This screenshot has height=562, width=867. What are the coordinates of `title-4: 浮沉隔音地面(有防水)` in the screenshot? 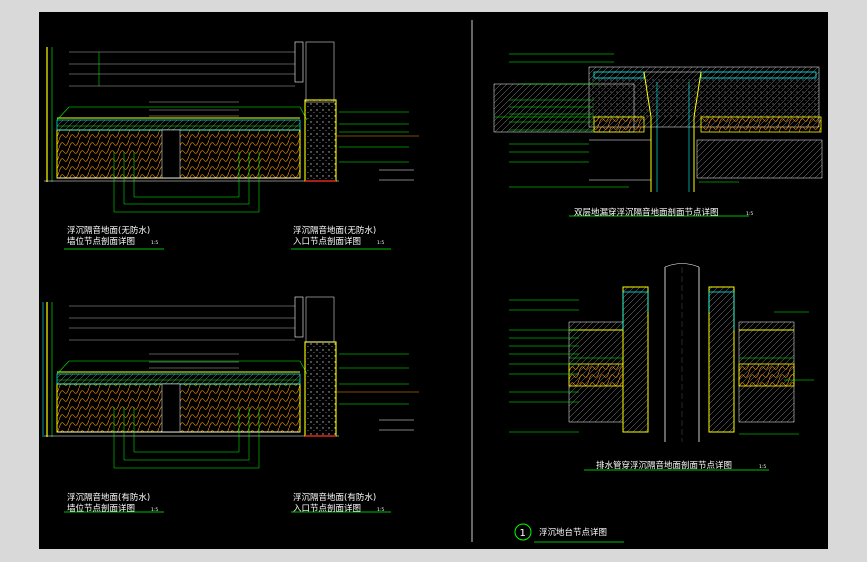 It's located at (334, 497).